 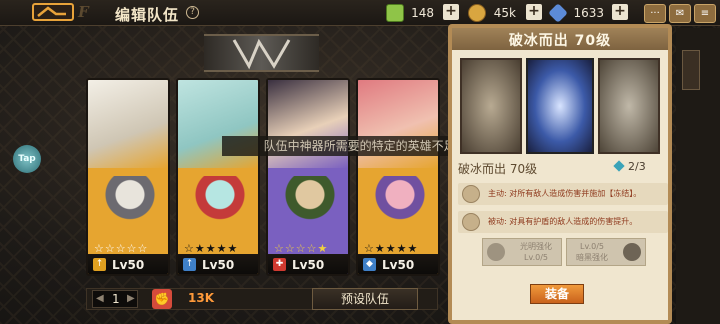 I want to click on active-skill-row: 主动: 对所有敌人造成伤害并施加【冻结】。, so click(x=563, y=194).